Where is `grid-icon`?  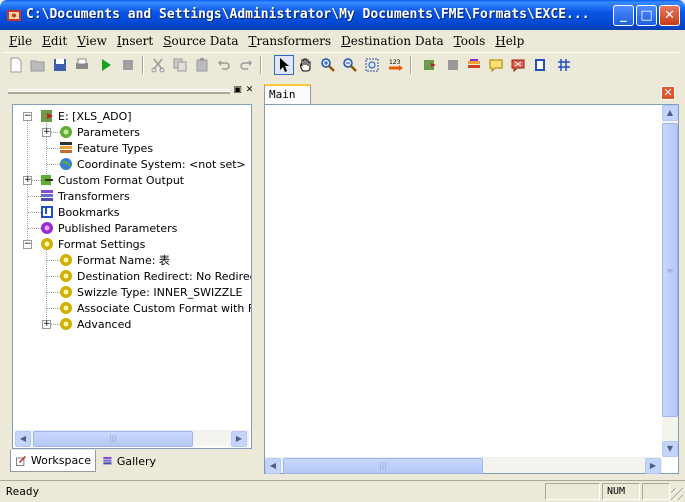
grid-icon is located at coordinates (564, 65).